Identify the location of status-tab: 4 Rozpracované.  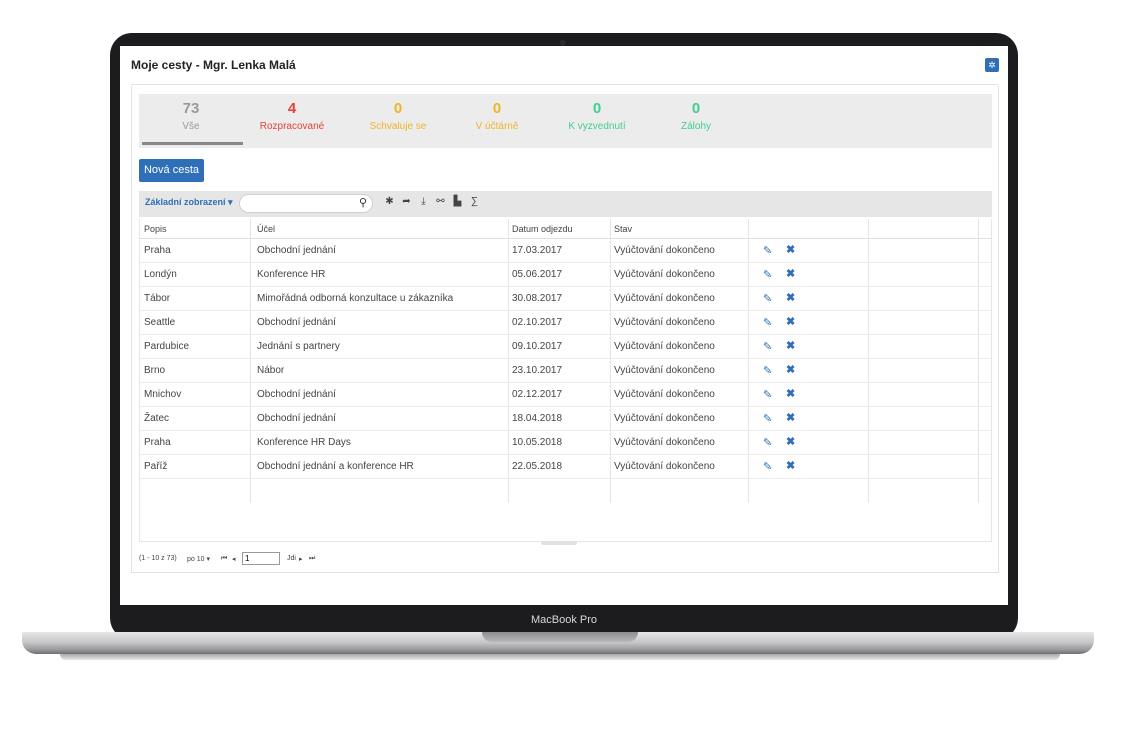
(292, 117).